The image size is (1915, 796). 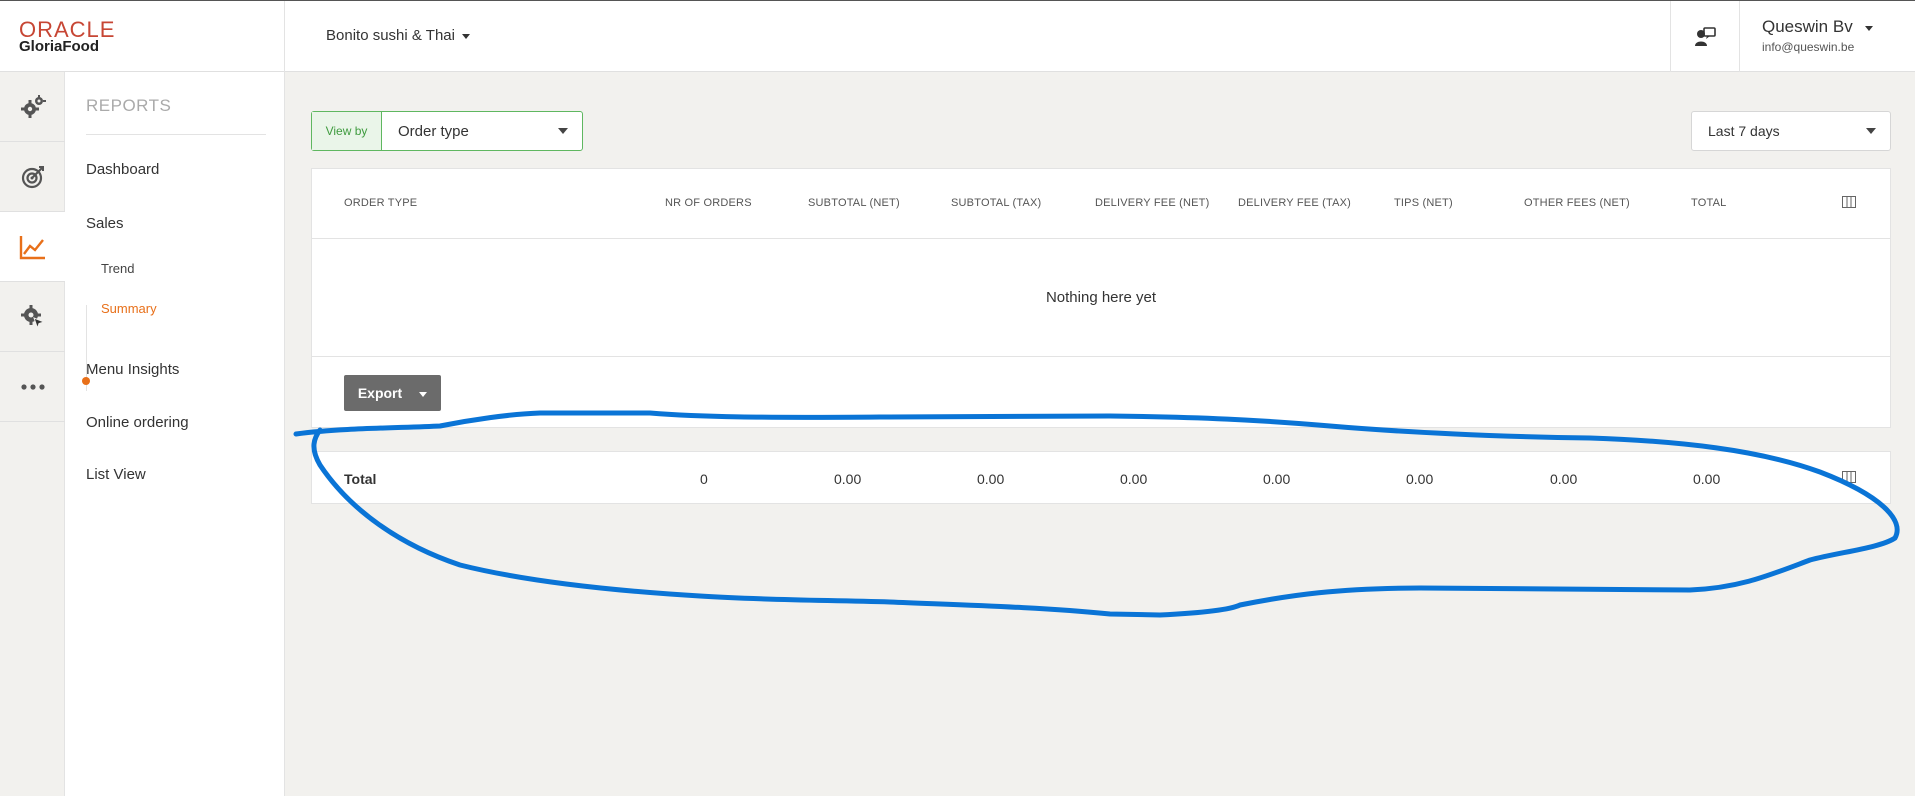 I want to click on nav-summary: Summary, so click(x=129, y=308).